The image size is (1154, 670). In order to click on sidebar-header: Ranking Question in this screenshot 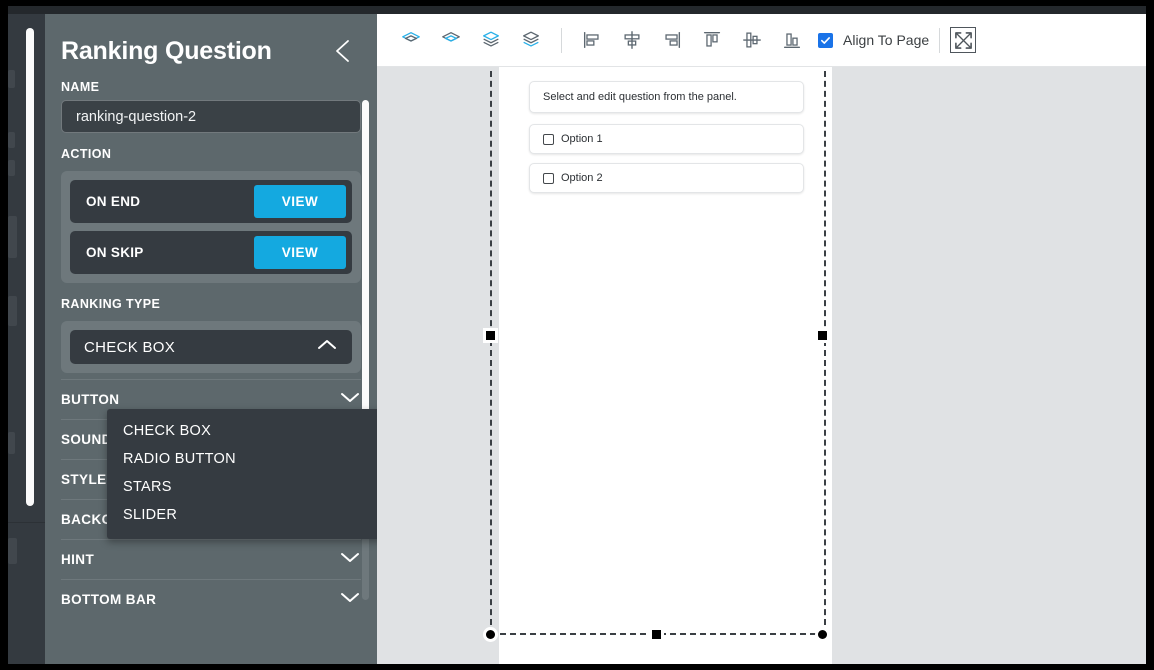, I will do `click(211, 40)`.